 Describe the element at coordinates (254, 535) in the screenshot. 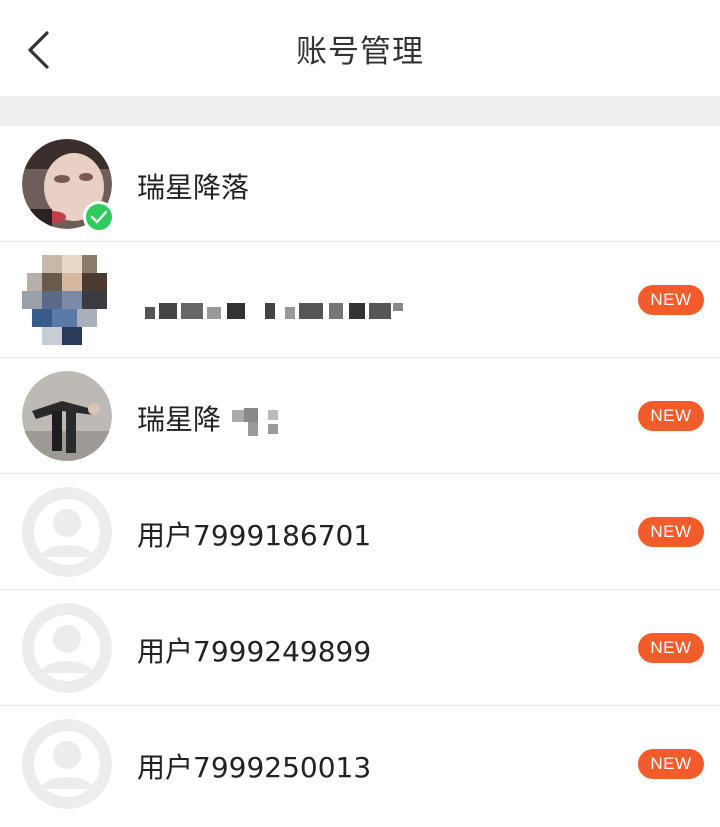

I see `account-name: 用户7999186701` at that location.